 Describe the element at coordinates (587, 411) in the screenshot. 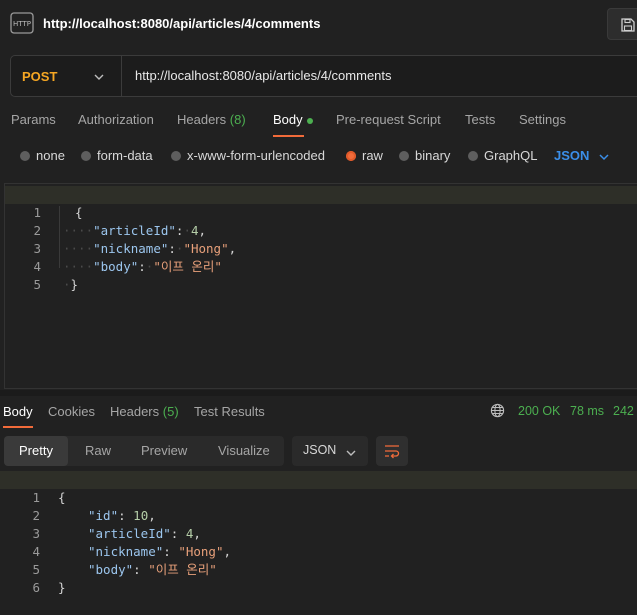

I see `response-time: 78 ms` at that location.